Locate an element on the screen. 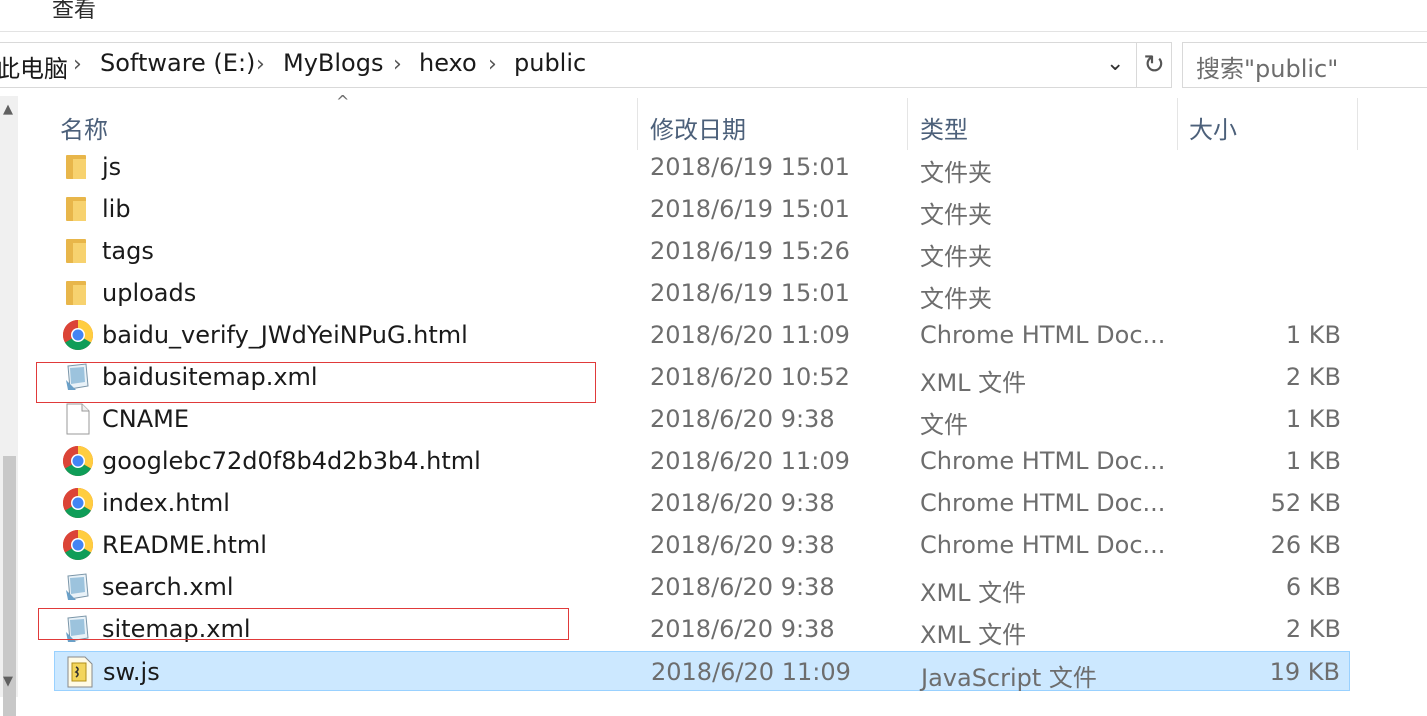 The height and width of the screenshot is (716, 1427). file-size: 6 KB is located at coordinates (1313, 587).